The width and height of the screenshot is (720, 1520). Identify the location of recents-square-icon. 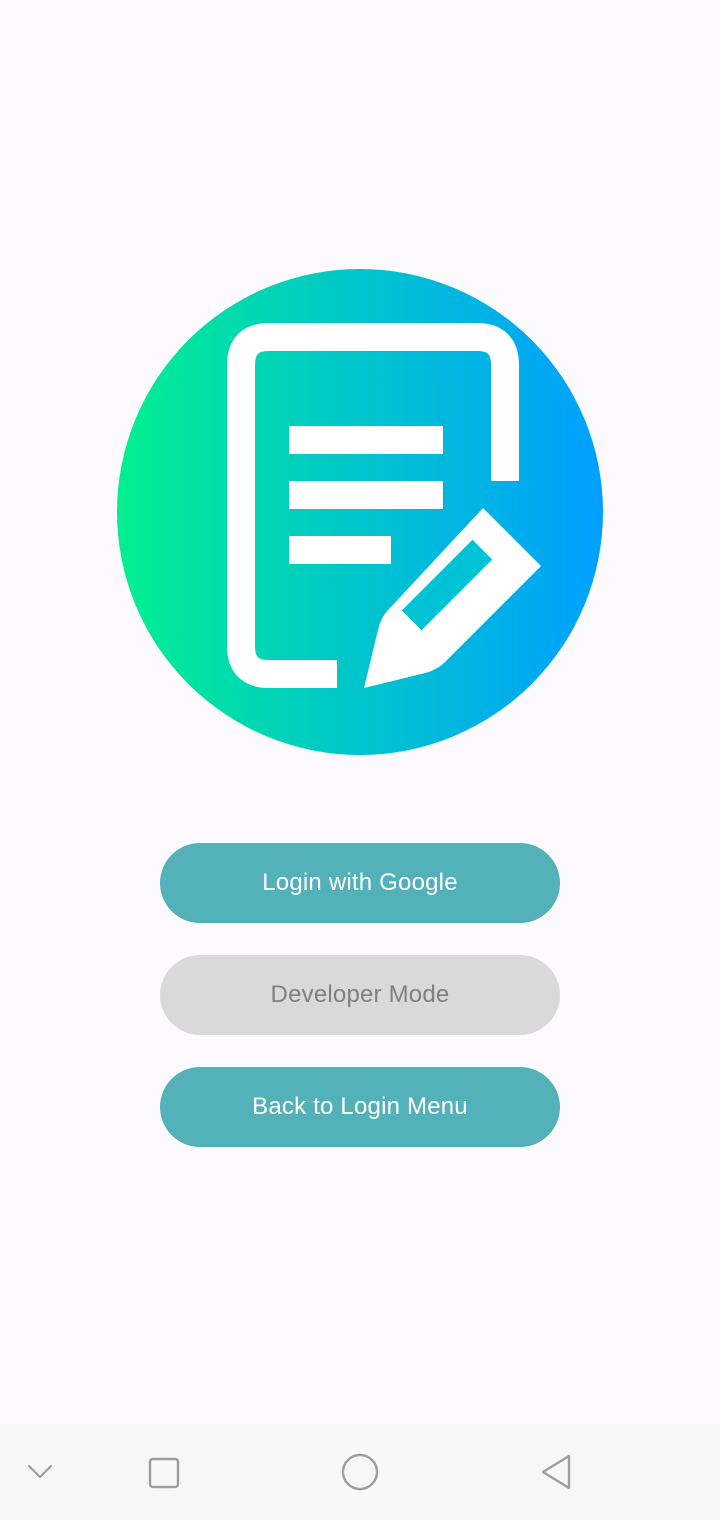
(164, 1473).